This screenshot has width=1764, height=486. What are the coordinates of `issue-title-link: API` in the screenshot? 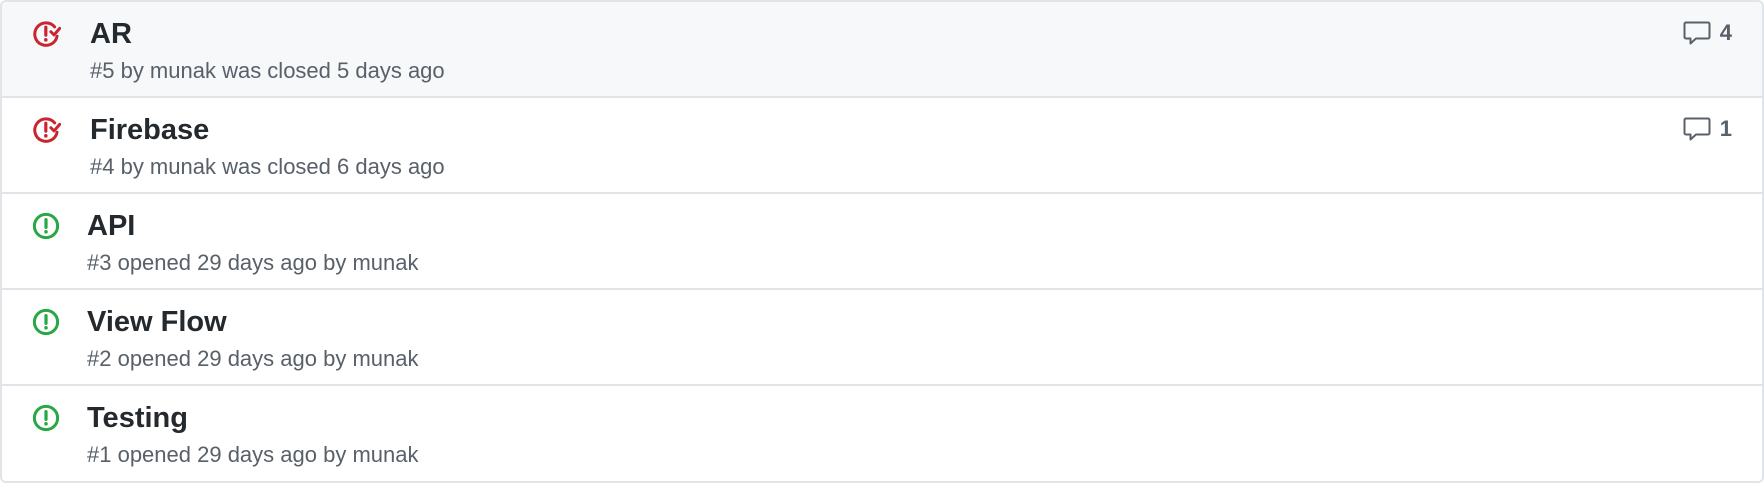 It's located at (111, 226).